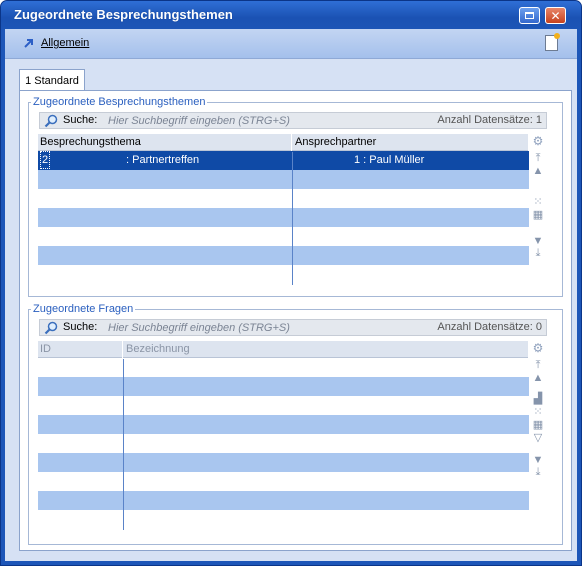 This screenshot has width=587, height=570. I want to click on grid-header: Besprechungsthema Ansprechpartner, so click(283, 142).